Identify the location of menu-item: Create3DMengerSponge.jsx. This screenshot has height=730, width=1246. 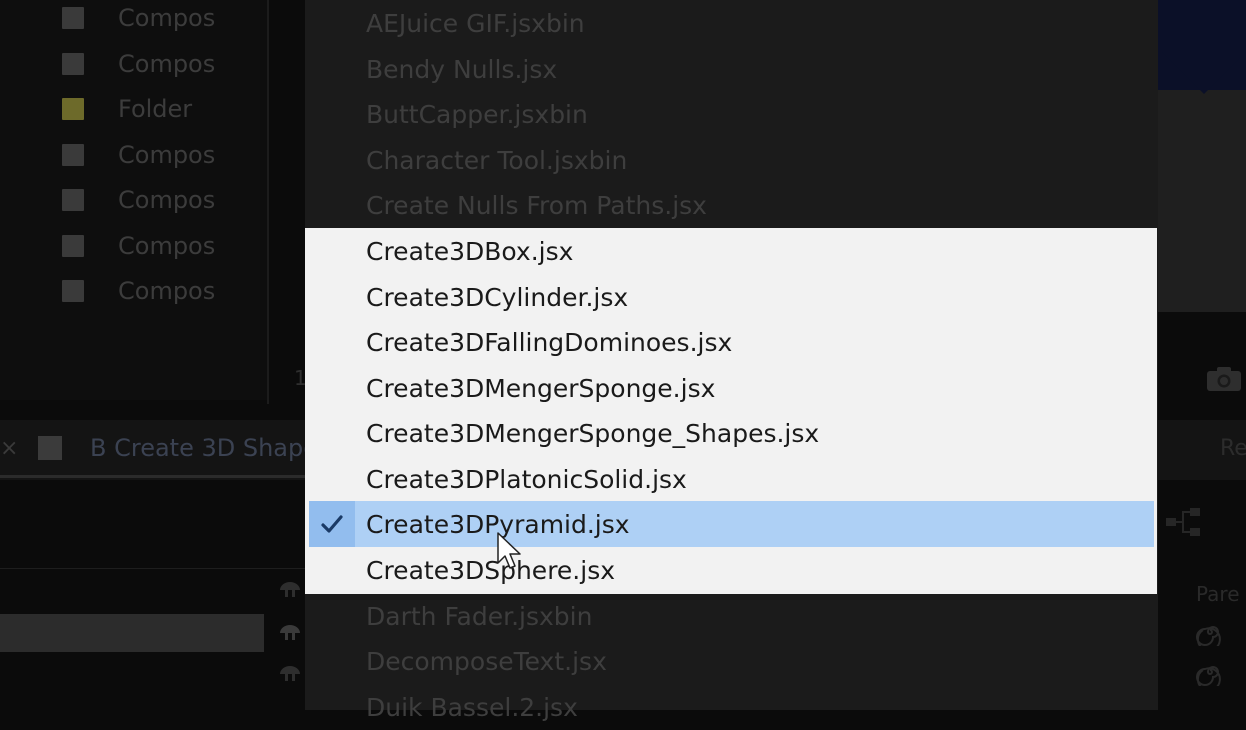
(731, 388).